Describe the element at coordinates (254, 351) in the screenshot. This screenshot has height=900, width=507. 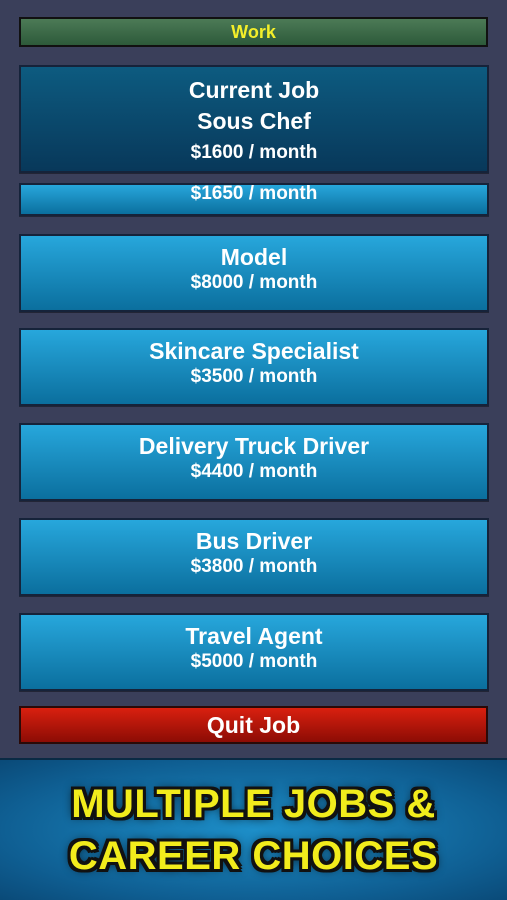
I see `job-title: Skincare Specialist` at that location.